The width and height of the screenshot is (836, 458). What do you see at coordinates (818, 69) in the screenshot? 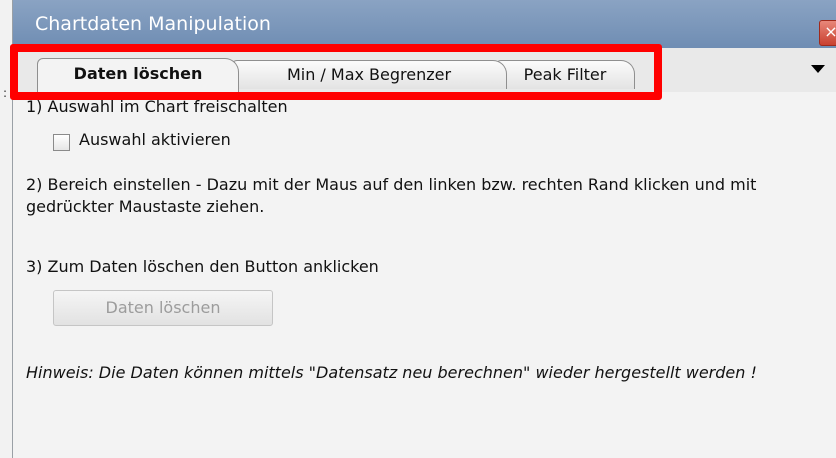
I see `tab-dropdown-icon` at bounding box center [818, 69].